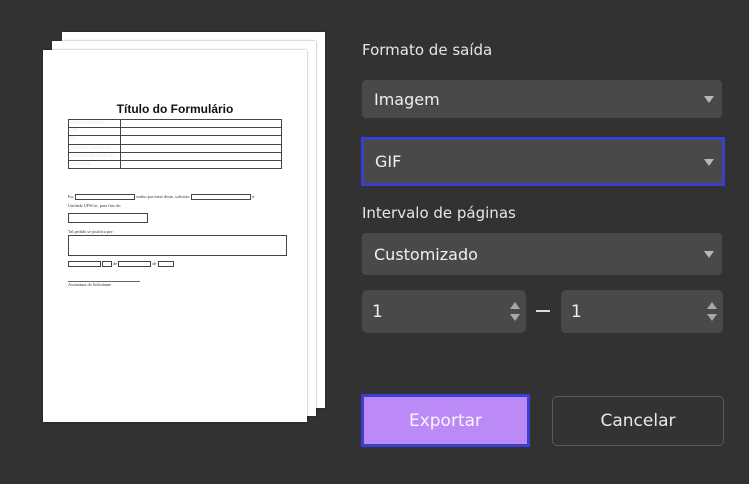 The image size is (749, 484). What do you see at coordinates (638, 421) in the screenshot?
I see `cancel-button: Cancelar` at bounding box center [638, 421].